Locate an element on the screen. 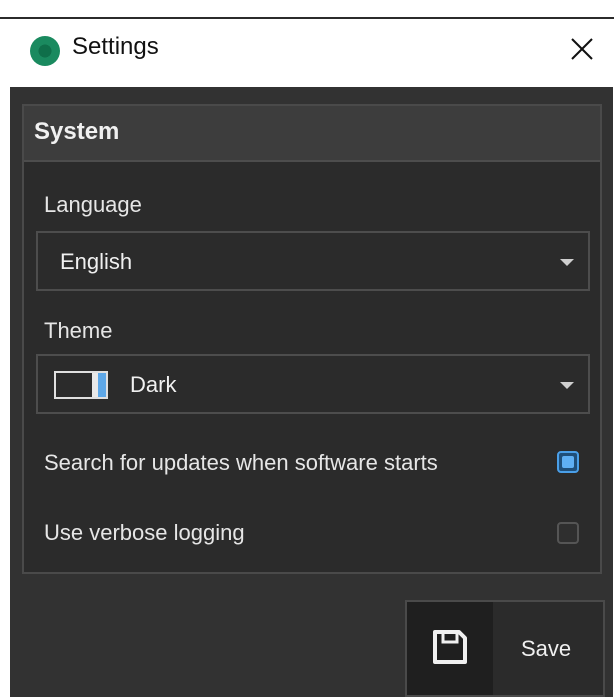  updates-checkbox is located at coordinates (568, 462).